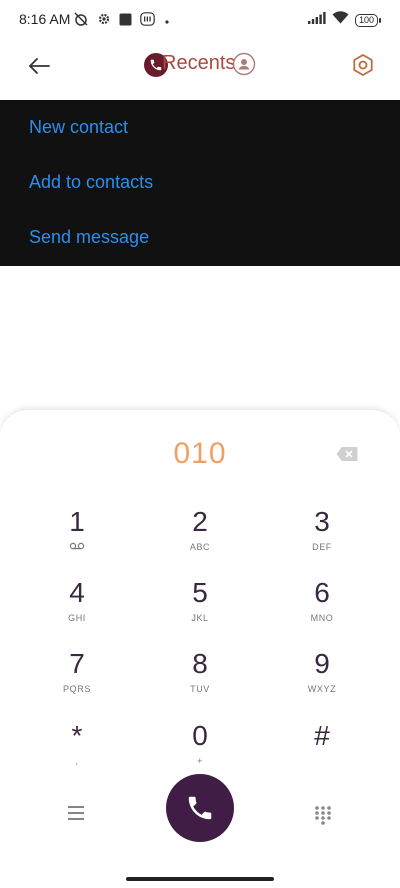  I want to click on settings-icon, so click(363, 65).